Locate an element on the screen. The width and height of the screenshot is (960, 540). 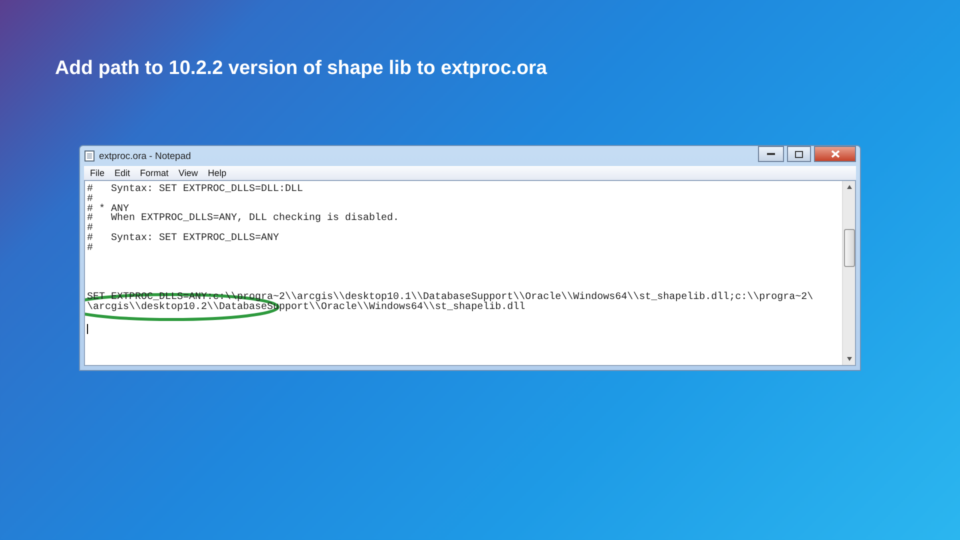
text-line: # Syntax: SET EXTPROC_DLLS=DLL:DLL is located at coordinates (195, 189).